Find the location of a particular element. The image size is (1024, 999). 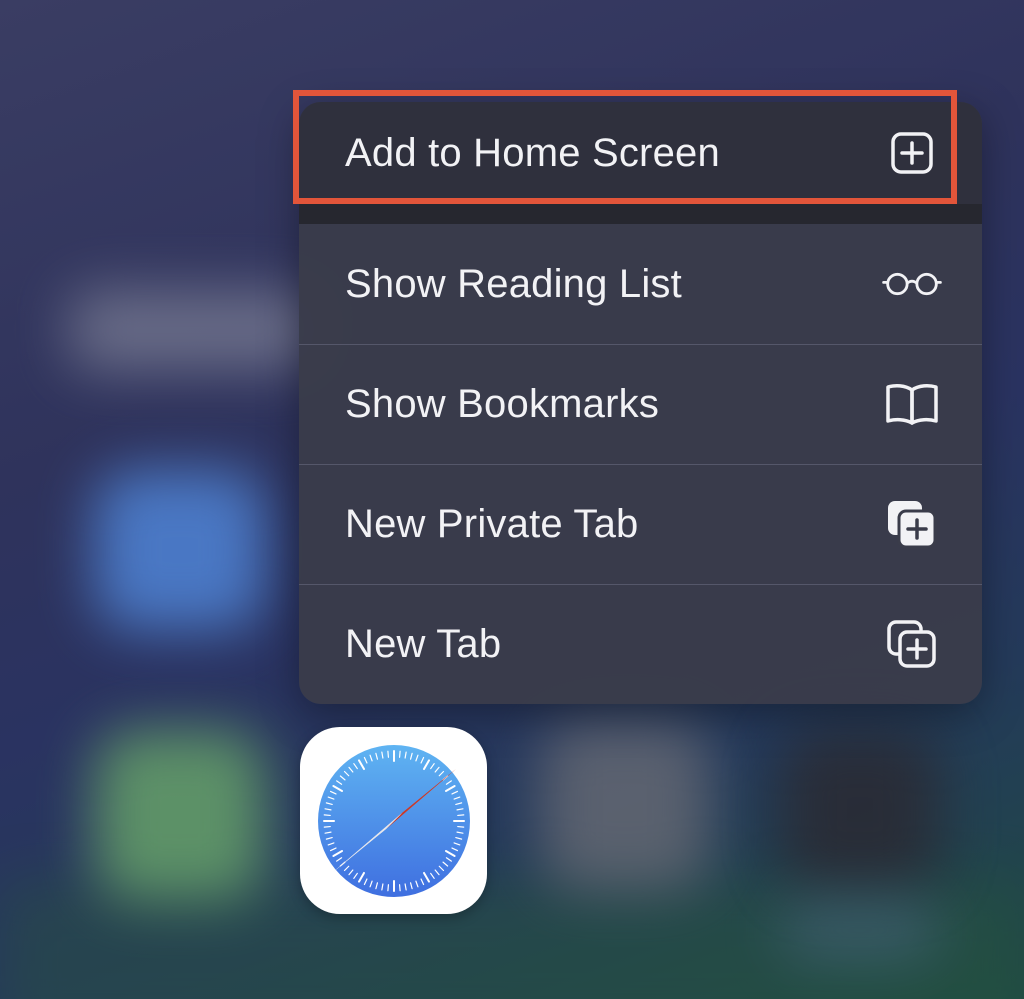

menu-item-show-reading-list: Show Reading List is located at coordinates (640, 284).